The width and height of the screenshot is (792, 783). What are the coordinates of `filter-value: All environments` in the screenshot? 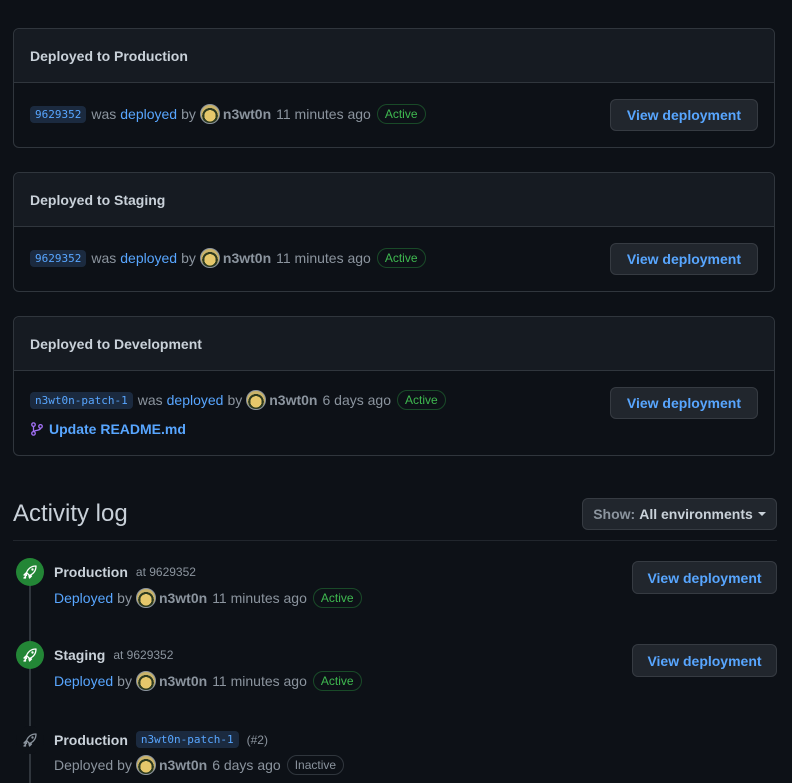 It's located at (696, 514).